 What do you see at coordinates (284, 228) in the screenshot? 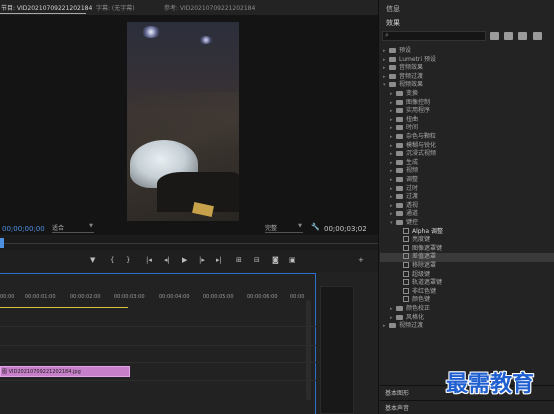
I see `playback-resolution-select: 完整 ▼` at bounding box center [284, 228].